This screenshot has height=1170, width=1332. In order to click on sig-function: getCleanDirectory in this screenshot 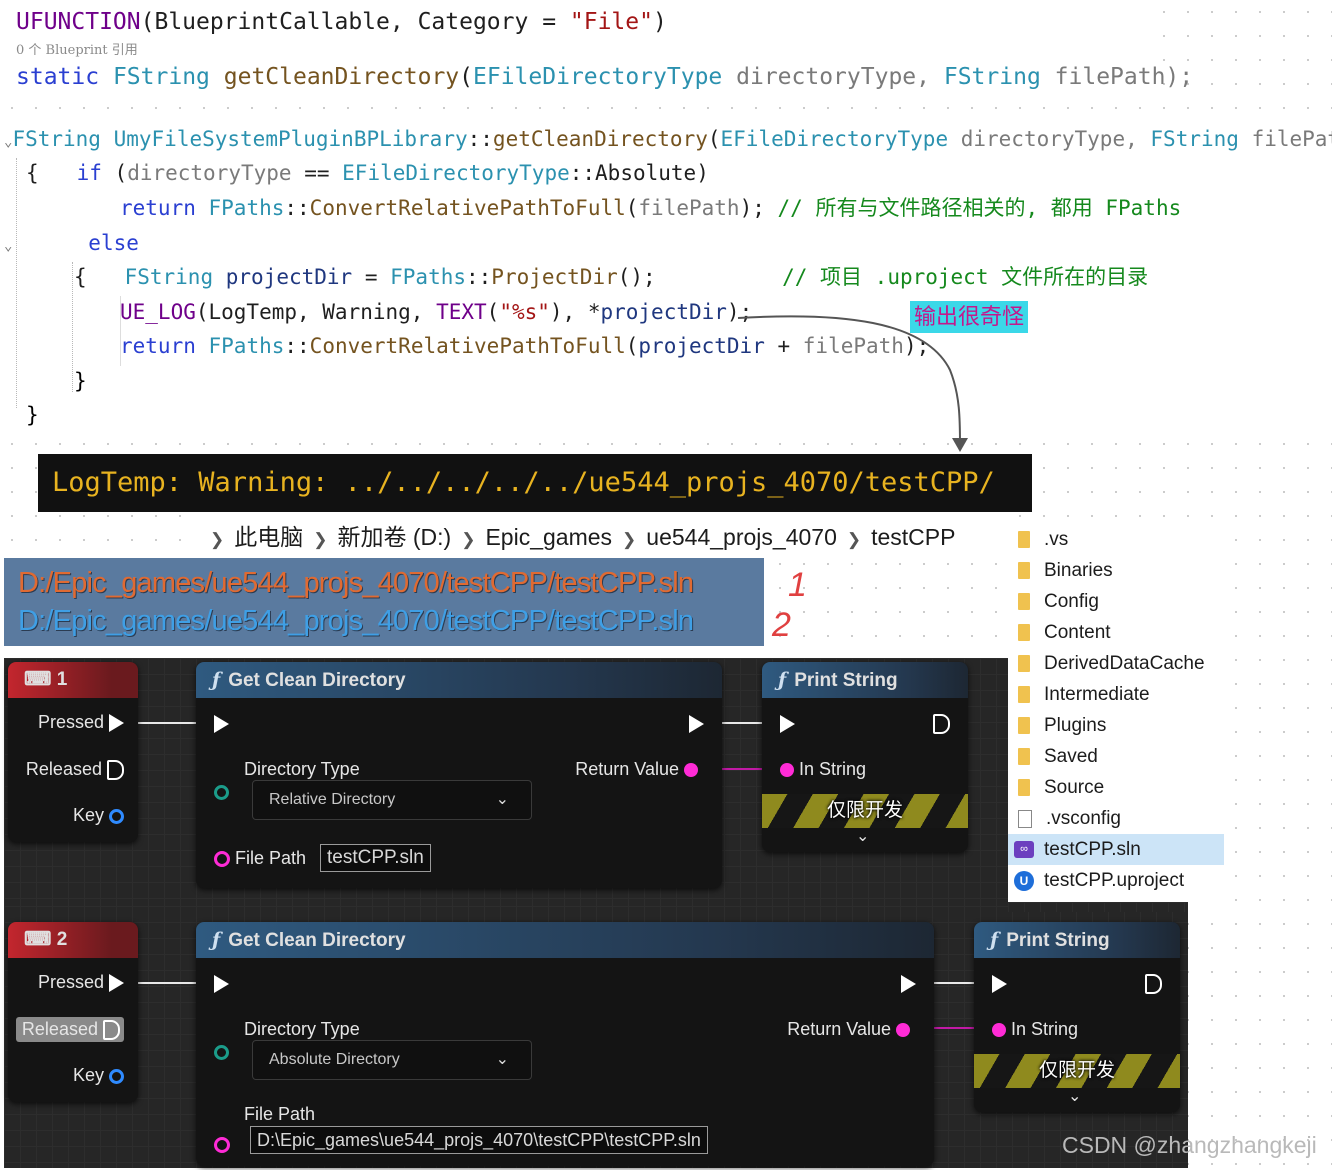, I will do `click(600, 139)`.